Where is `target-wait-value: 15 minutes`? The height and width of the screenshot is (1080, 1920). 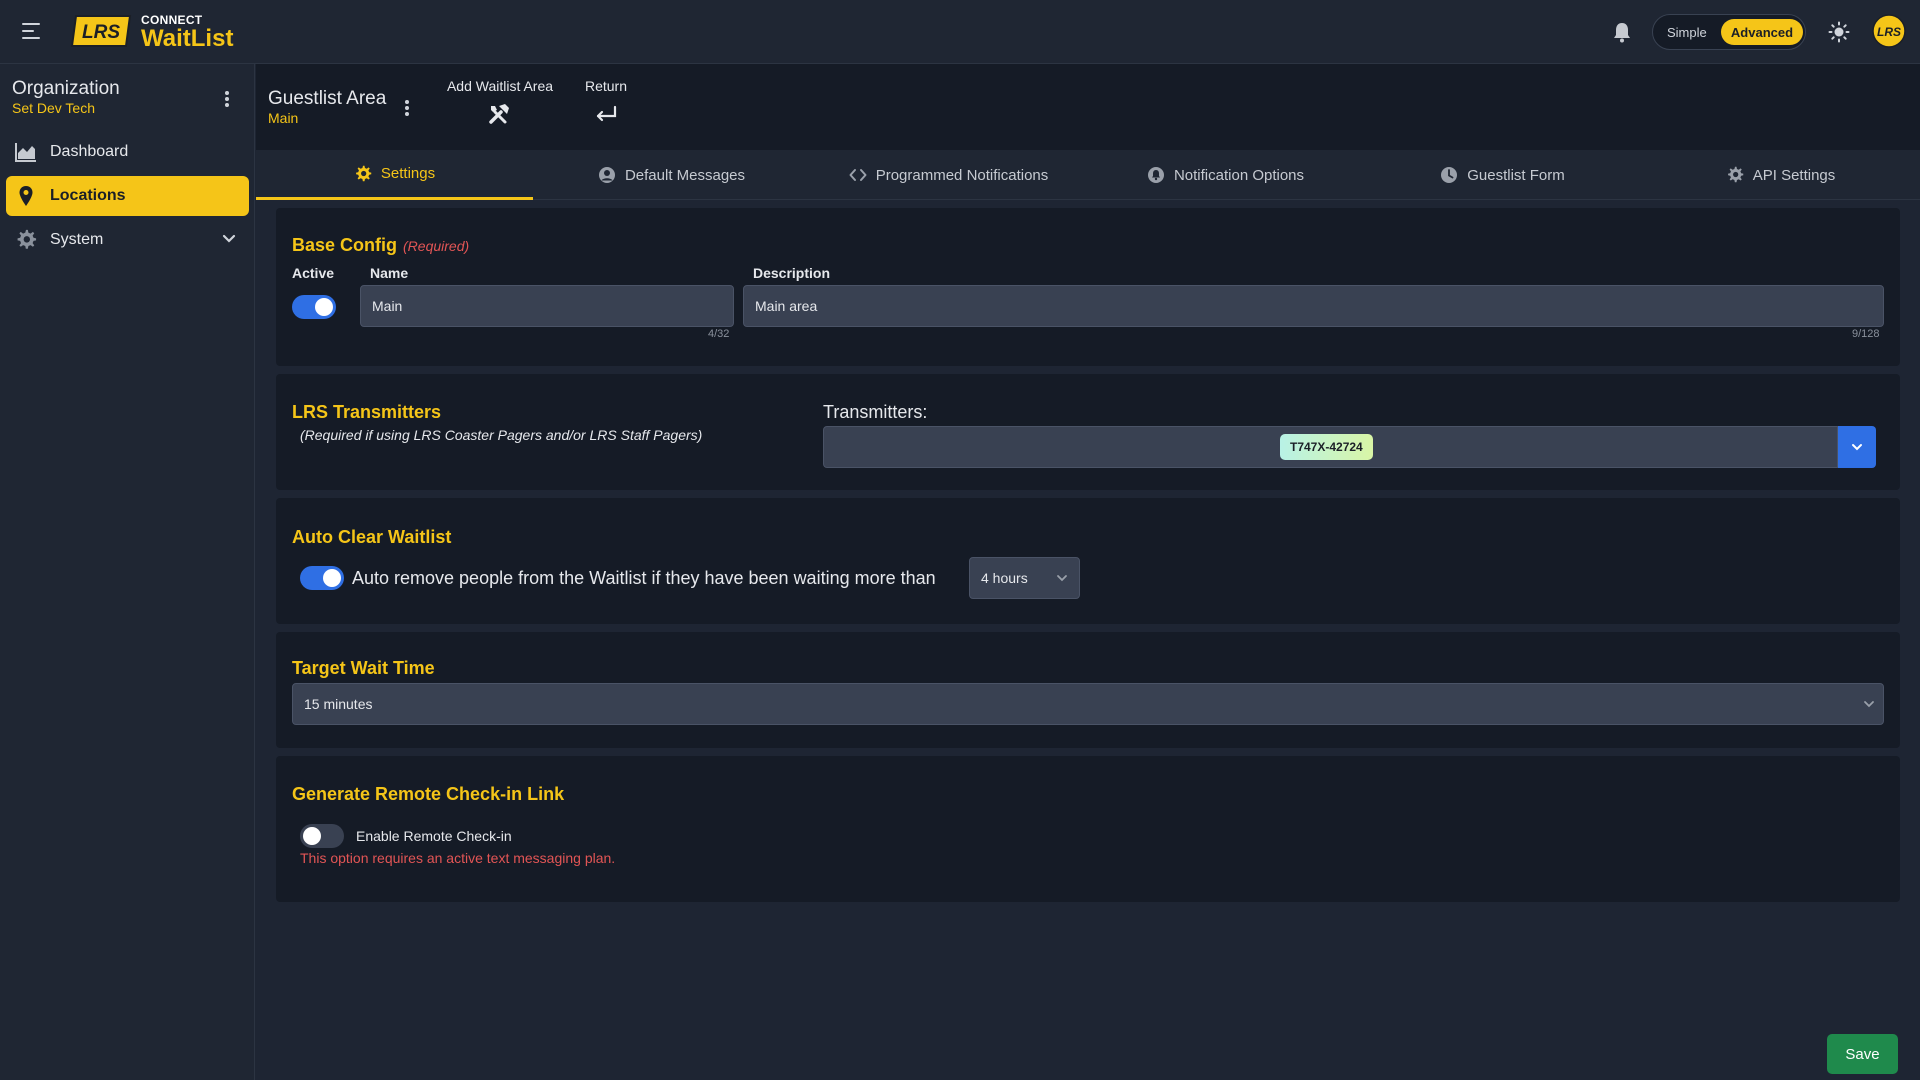 target-wait-value: 15 minutes is located at coordinates (338, 704).